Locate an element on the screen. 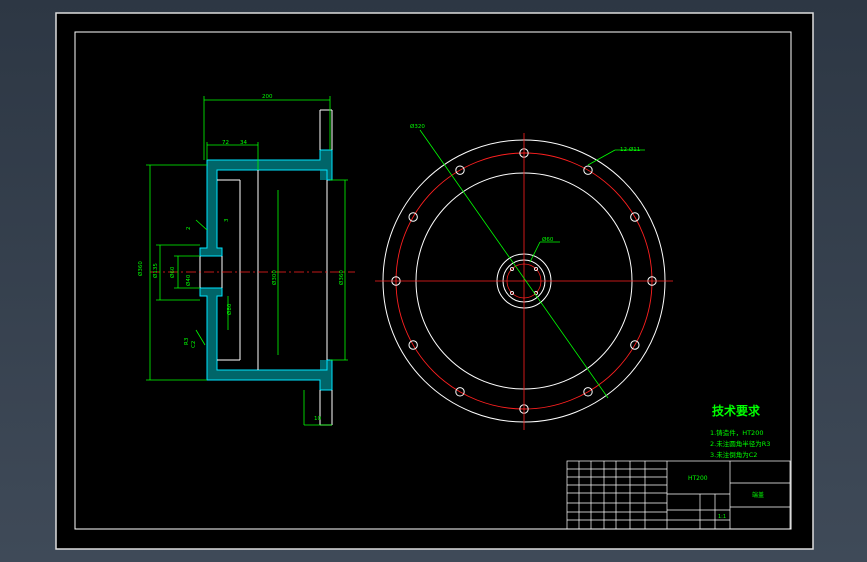  dim-overall-length: 200 is located at coordinates (267, 97).